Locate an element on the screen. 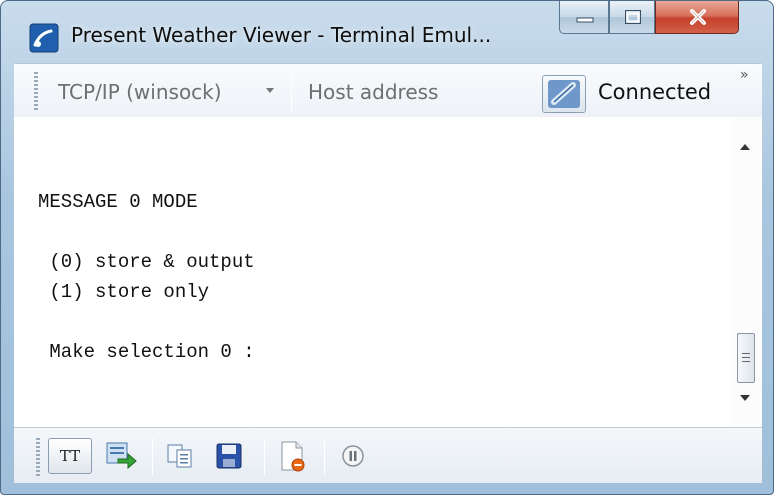  connection-status: Connected is located at coordinates (655, 92).